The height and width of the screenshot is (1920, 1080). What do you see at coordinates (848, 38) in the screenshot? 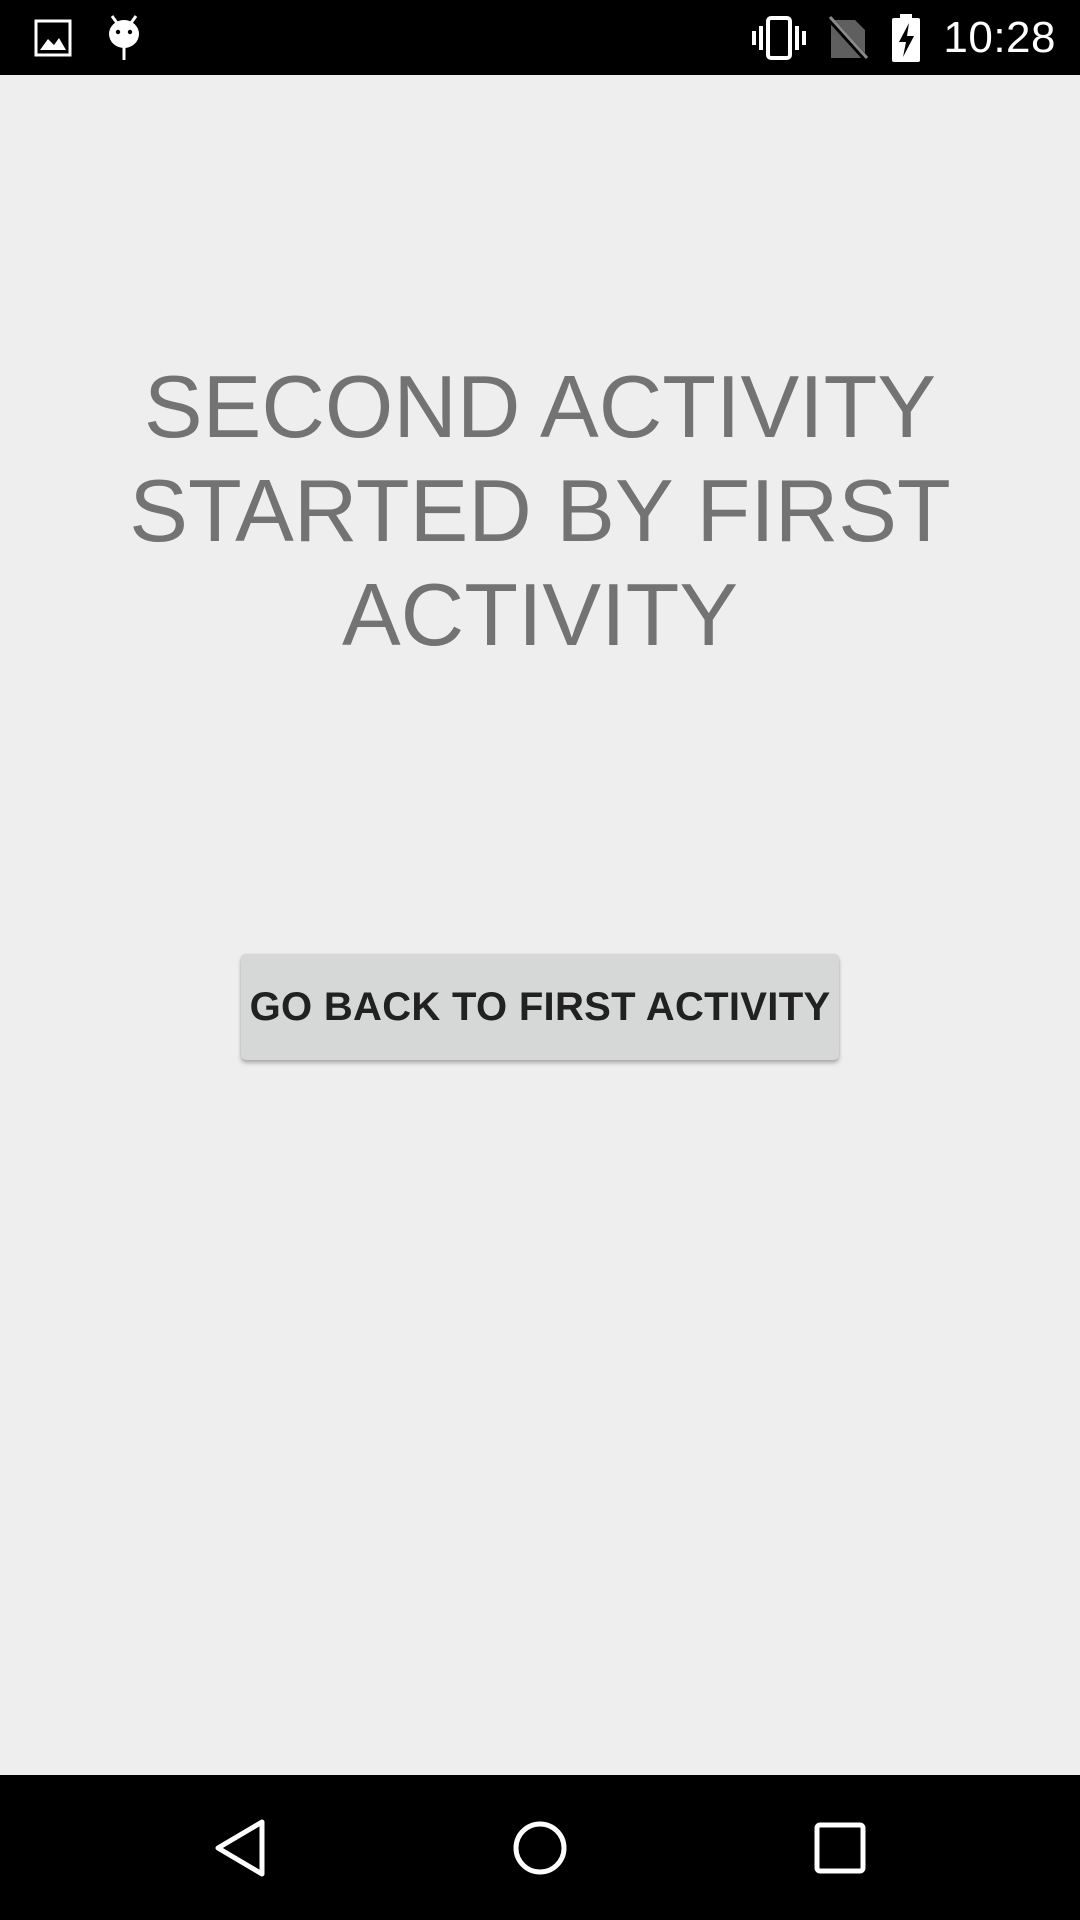
I see `no-sim-icon` at bounding box center [848, 38].